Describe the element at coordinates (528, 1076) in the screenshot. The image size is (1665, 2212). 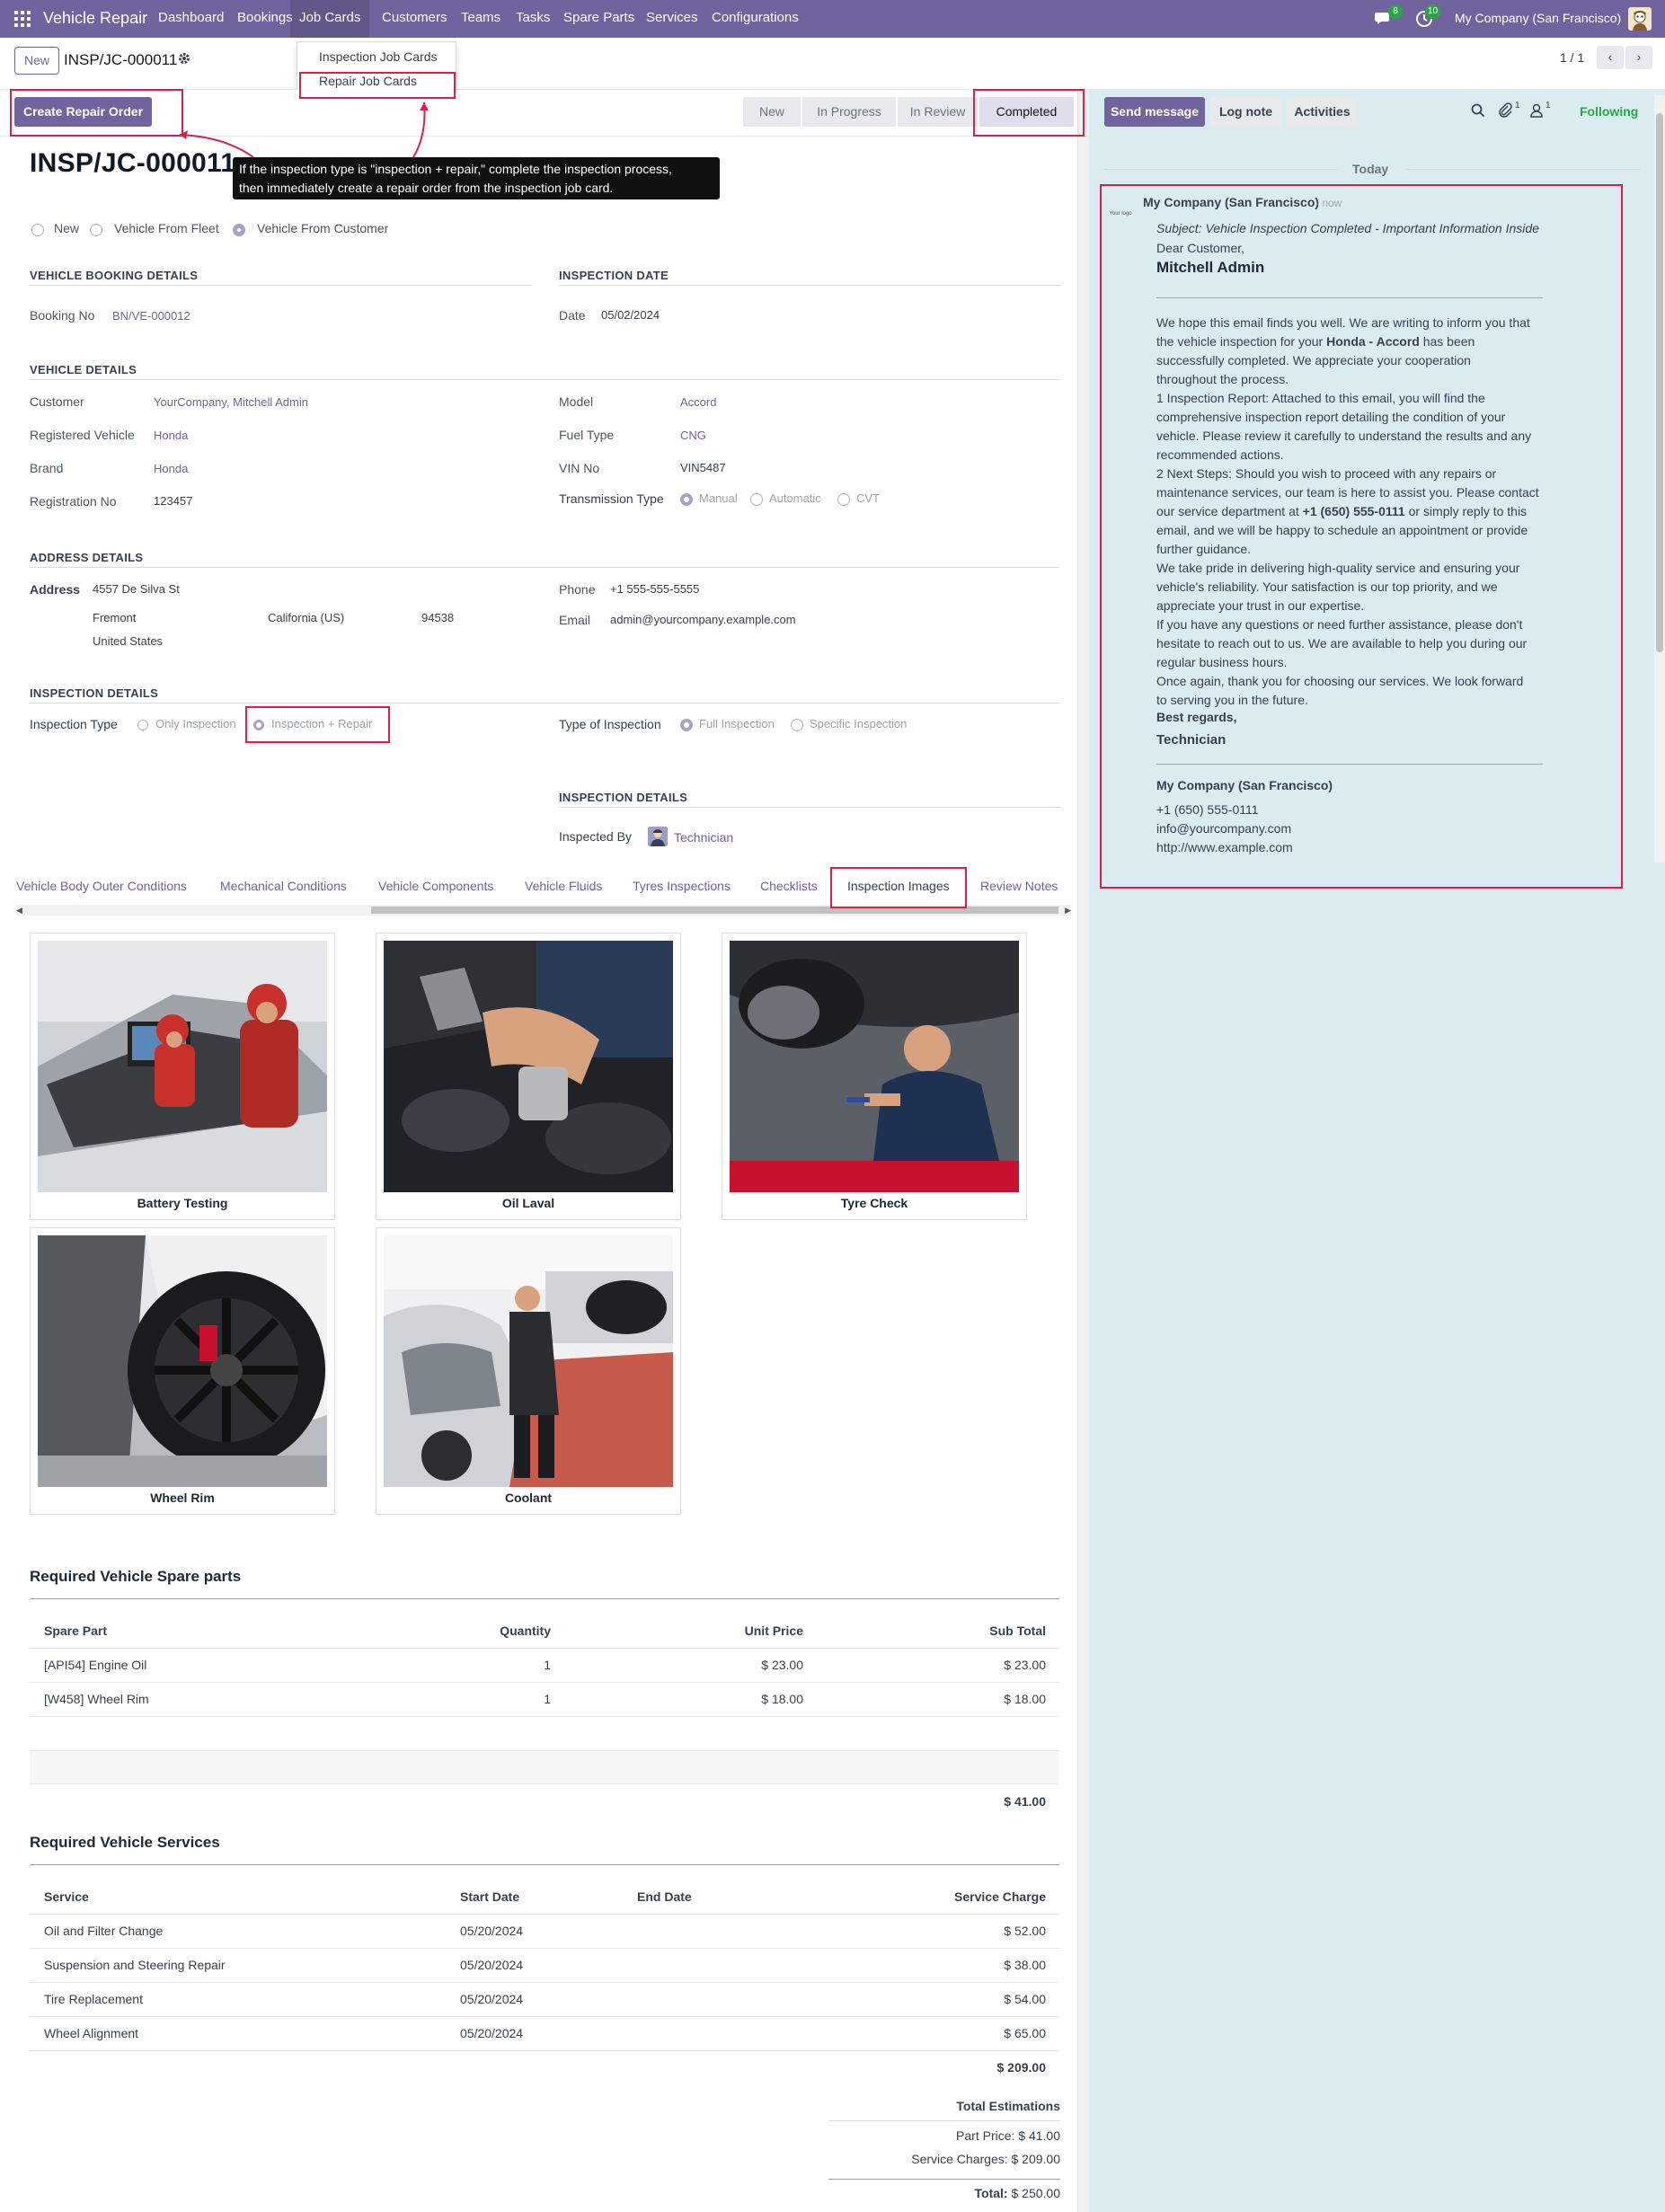
I see `image-card-oil-laval: Oil Laval` at that location.